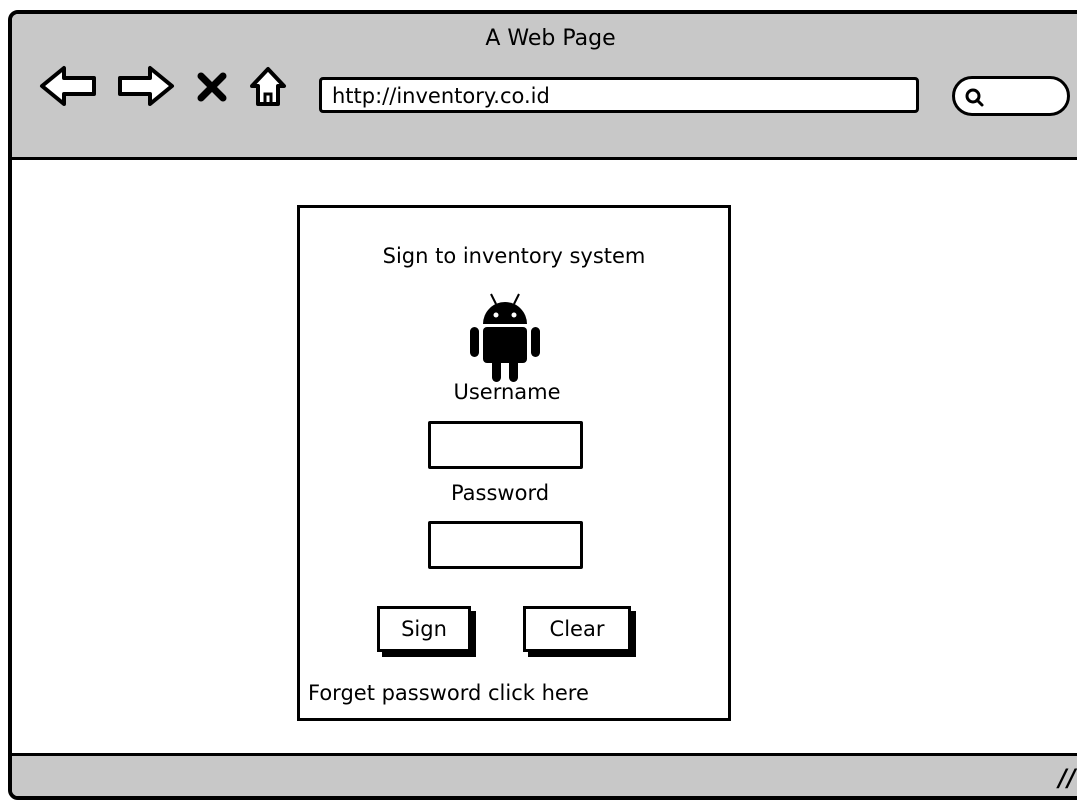 The width and height of the screenshot is (1077, 803). What do you see at coordinates (514, 256) in the screenshot?
I see `login-heading: Sign to inventory system` at bounding box center [514, 256].